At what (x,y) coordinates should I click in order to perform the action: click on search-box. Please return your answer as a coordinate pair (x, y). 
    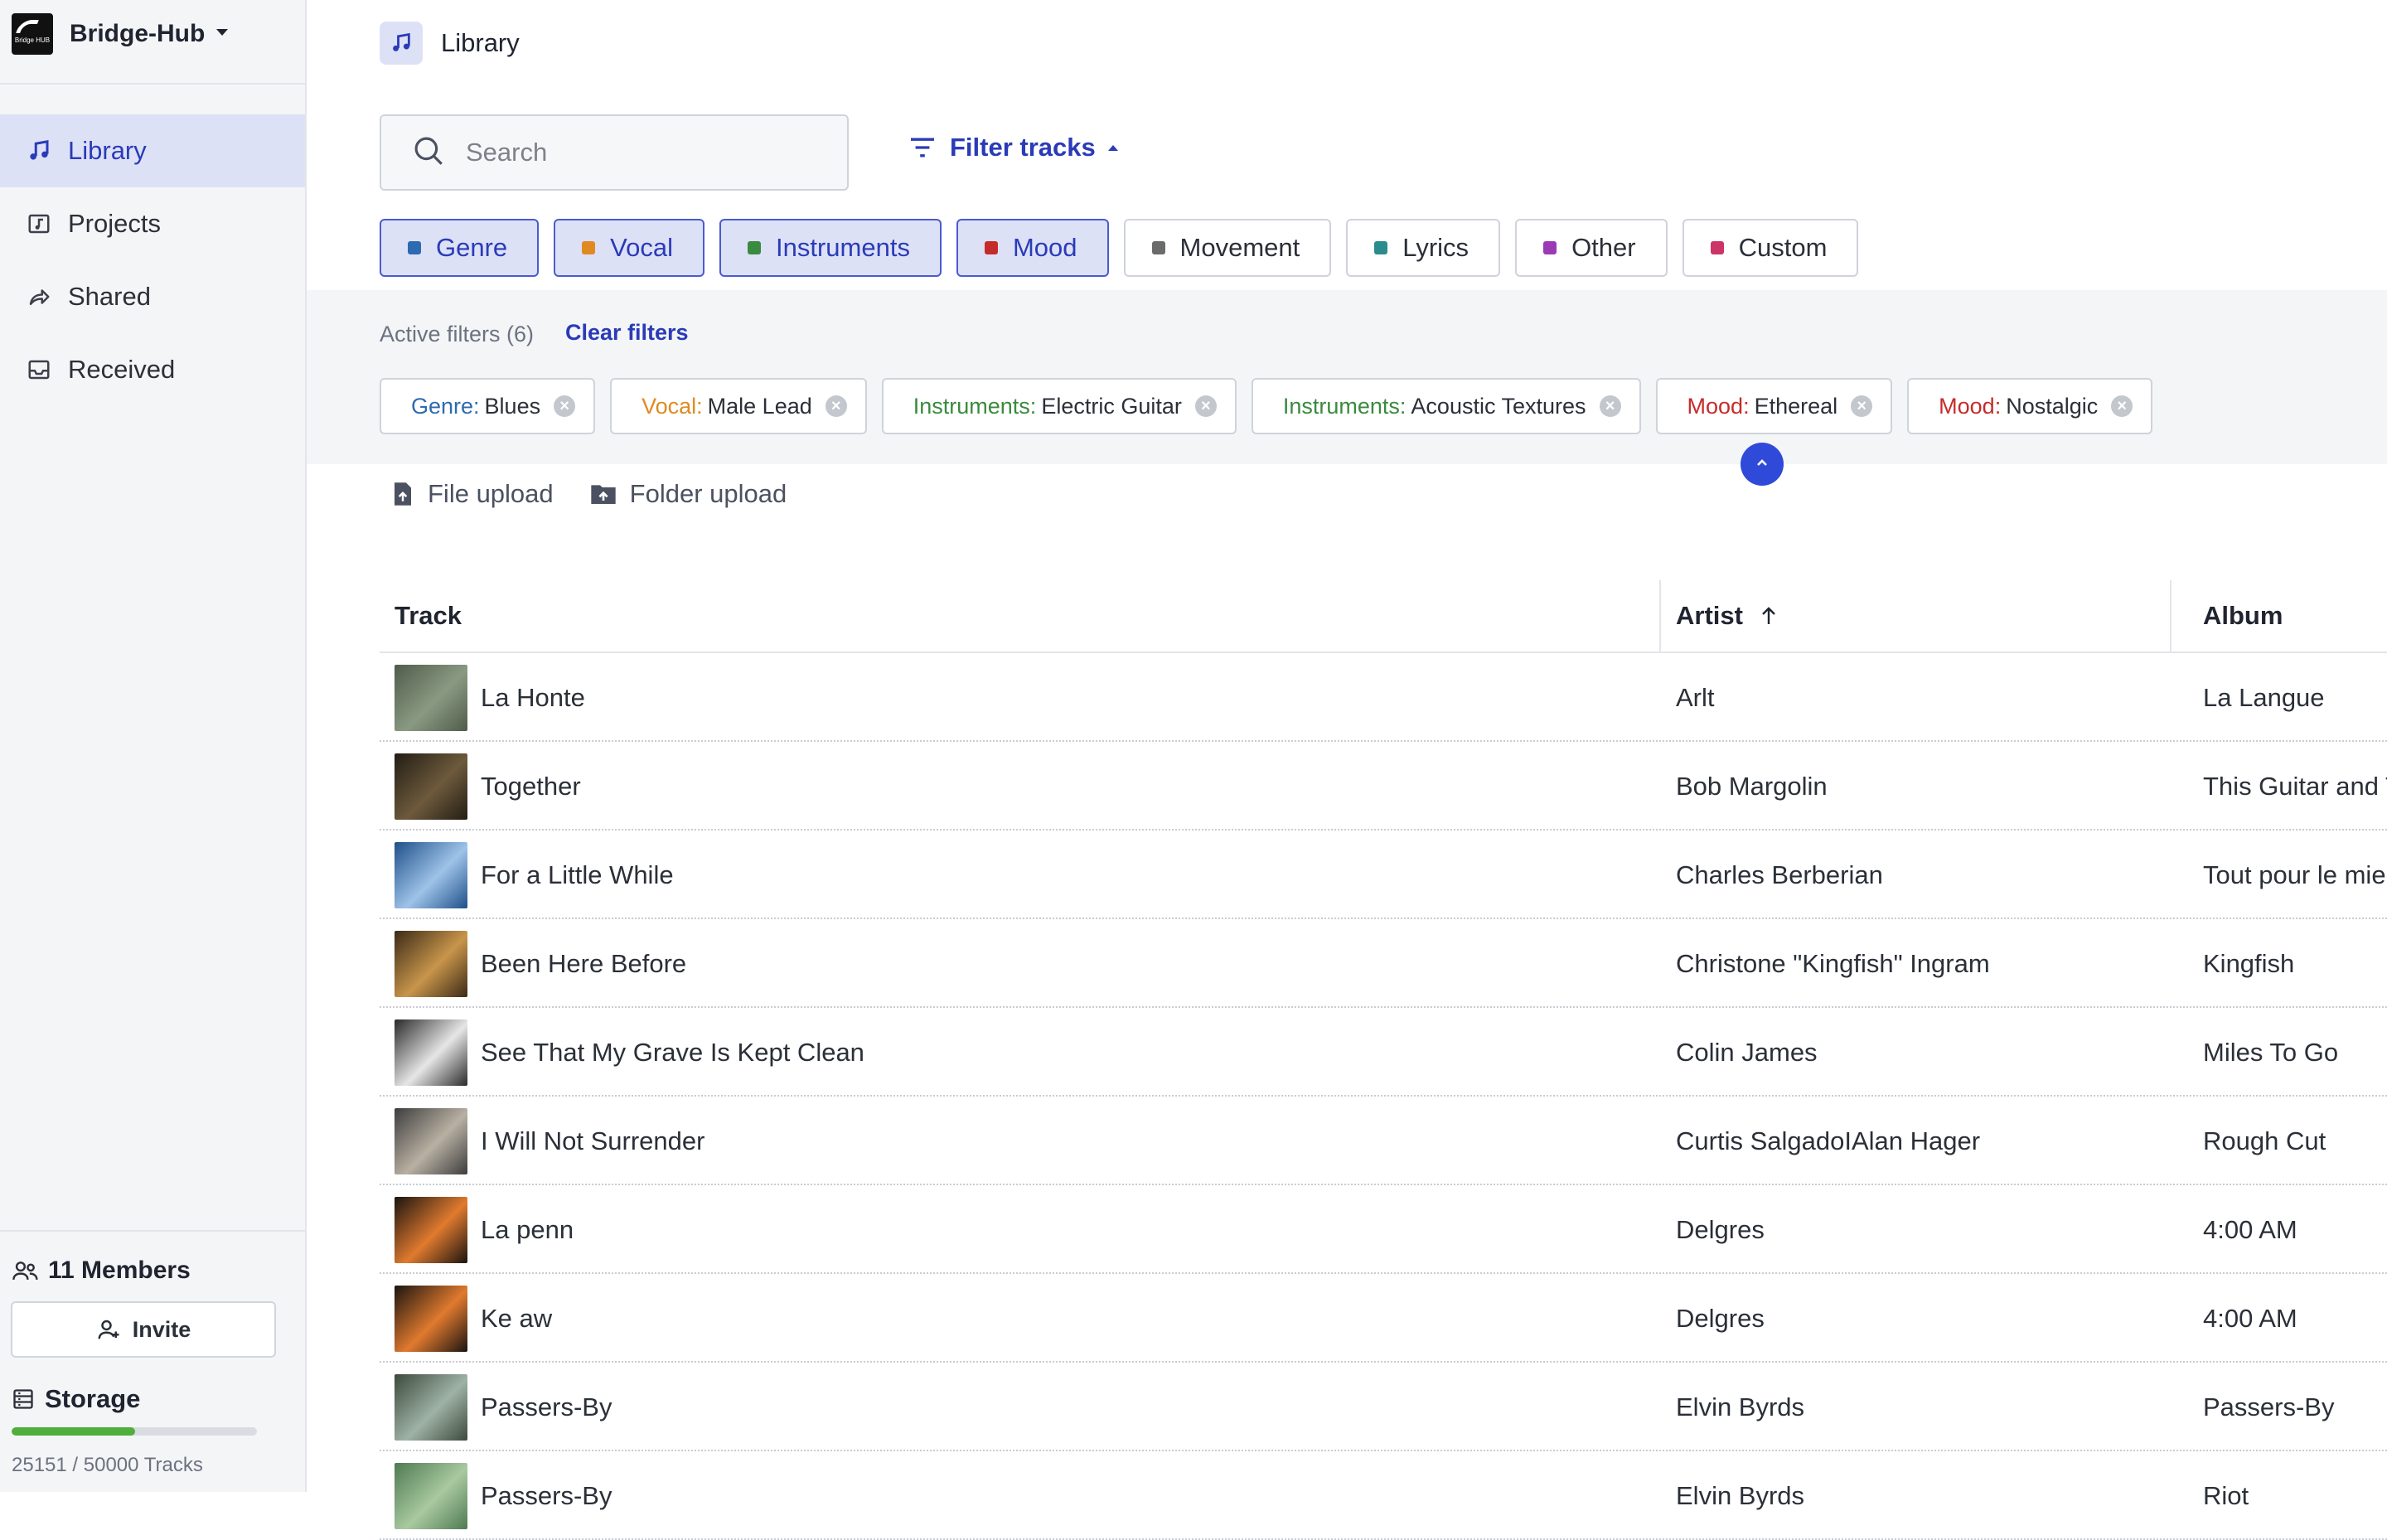
    Looking at the image, I should click on (614, 152).